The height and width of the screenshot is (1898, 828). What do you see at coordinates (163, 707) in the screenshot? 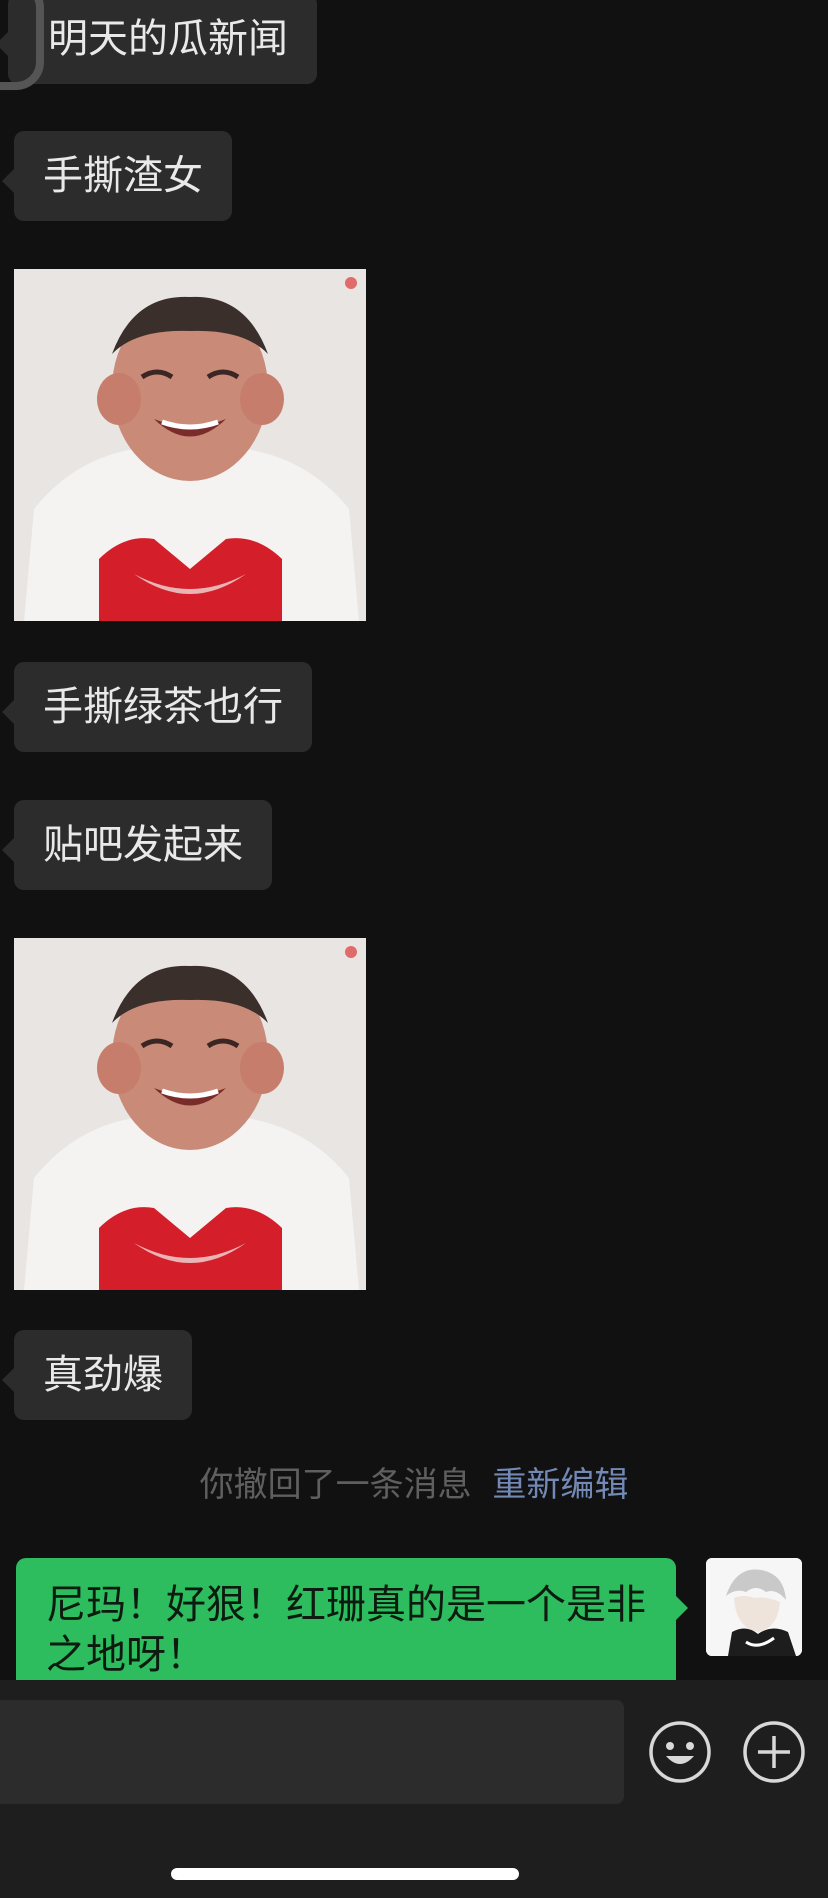
I see `message-text: 手撕绿茶也行` at bounding box center [163, 707].